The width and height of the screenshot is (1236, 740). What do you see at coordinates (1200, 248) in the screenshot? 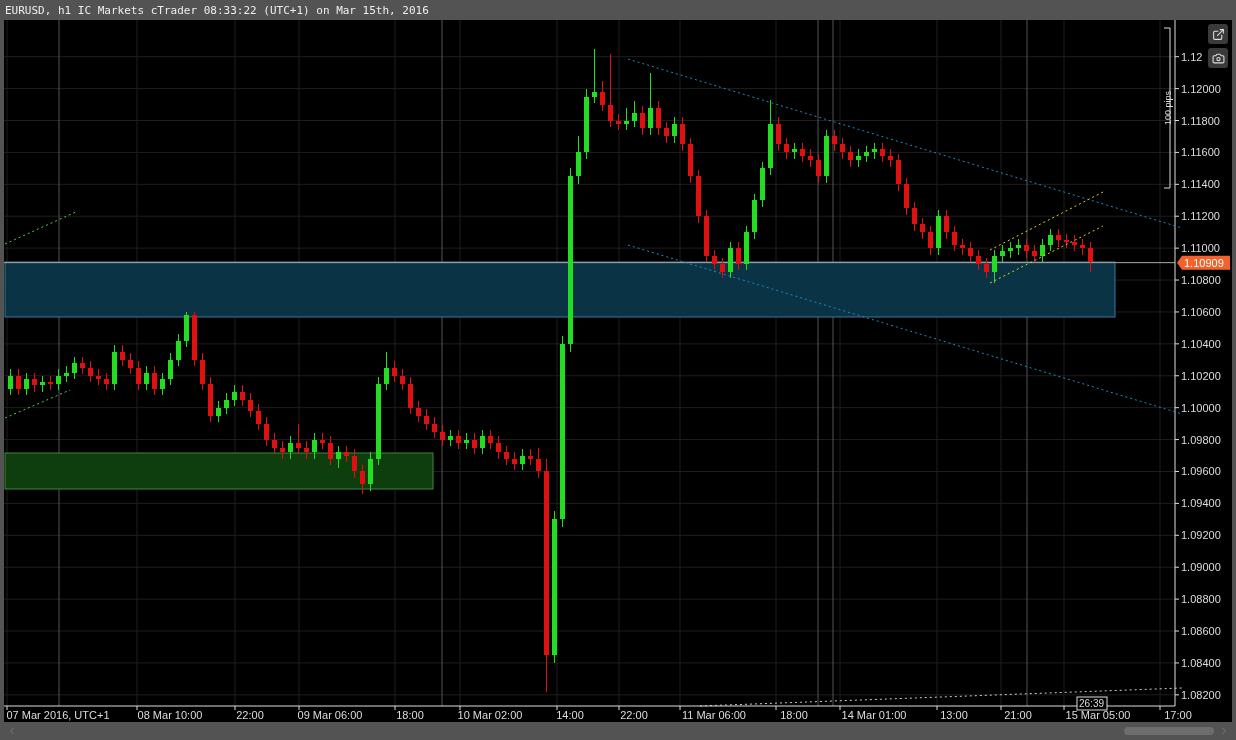
I see `price-label: 1.11000` at bounding box center [1200, 248].